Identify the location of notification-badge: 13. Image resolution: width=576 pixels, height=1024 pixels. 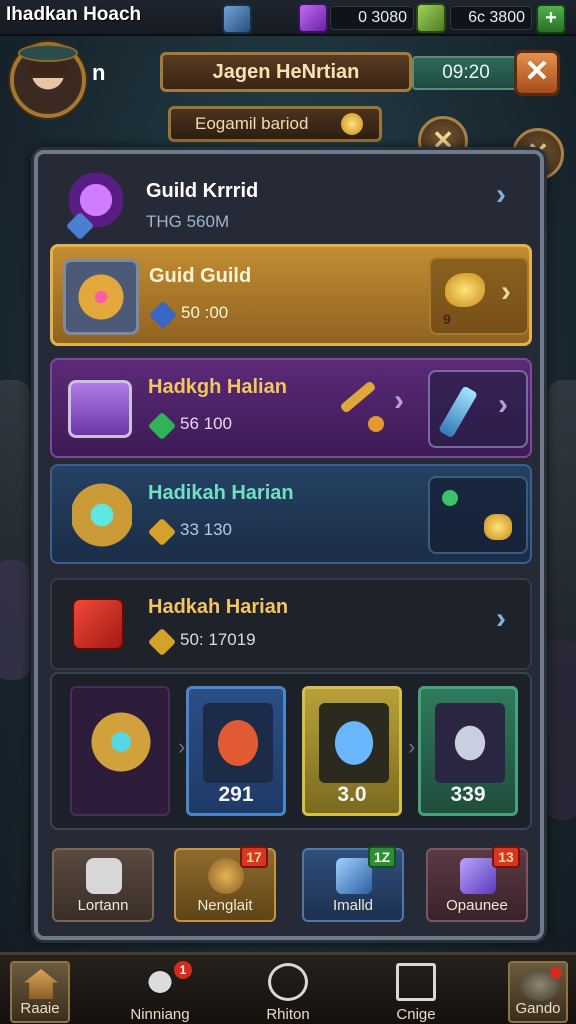
(506, 857).